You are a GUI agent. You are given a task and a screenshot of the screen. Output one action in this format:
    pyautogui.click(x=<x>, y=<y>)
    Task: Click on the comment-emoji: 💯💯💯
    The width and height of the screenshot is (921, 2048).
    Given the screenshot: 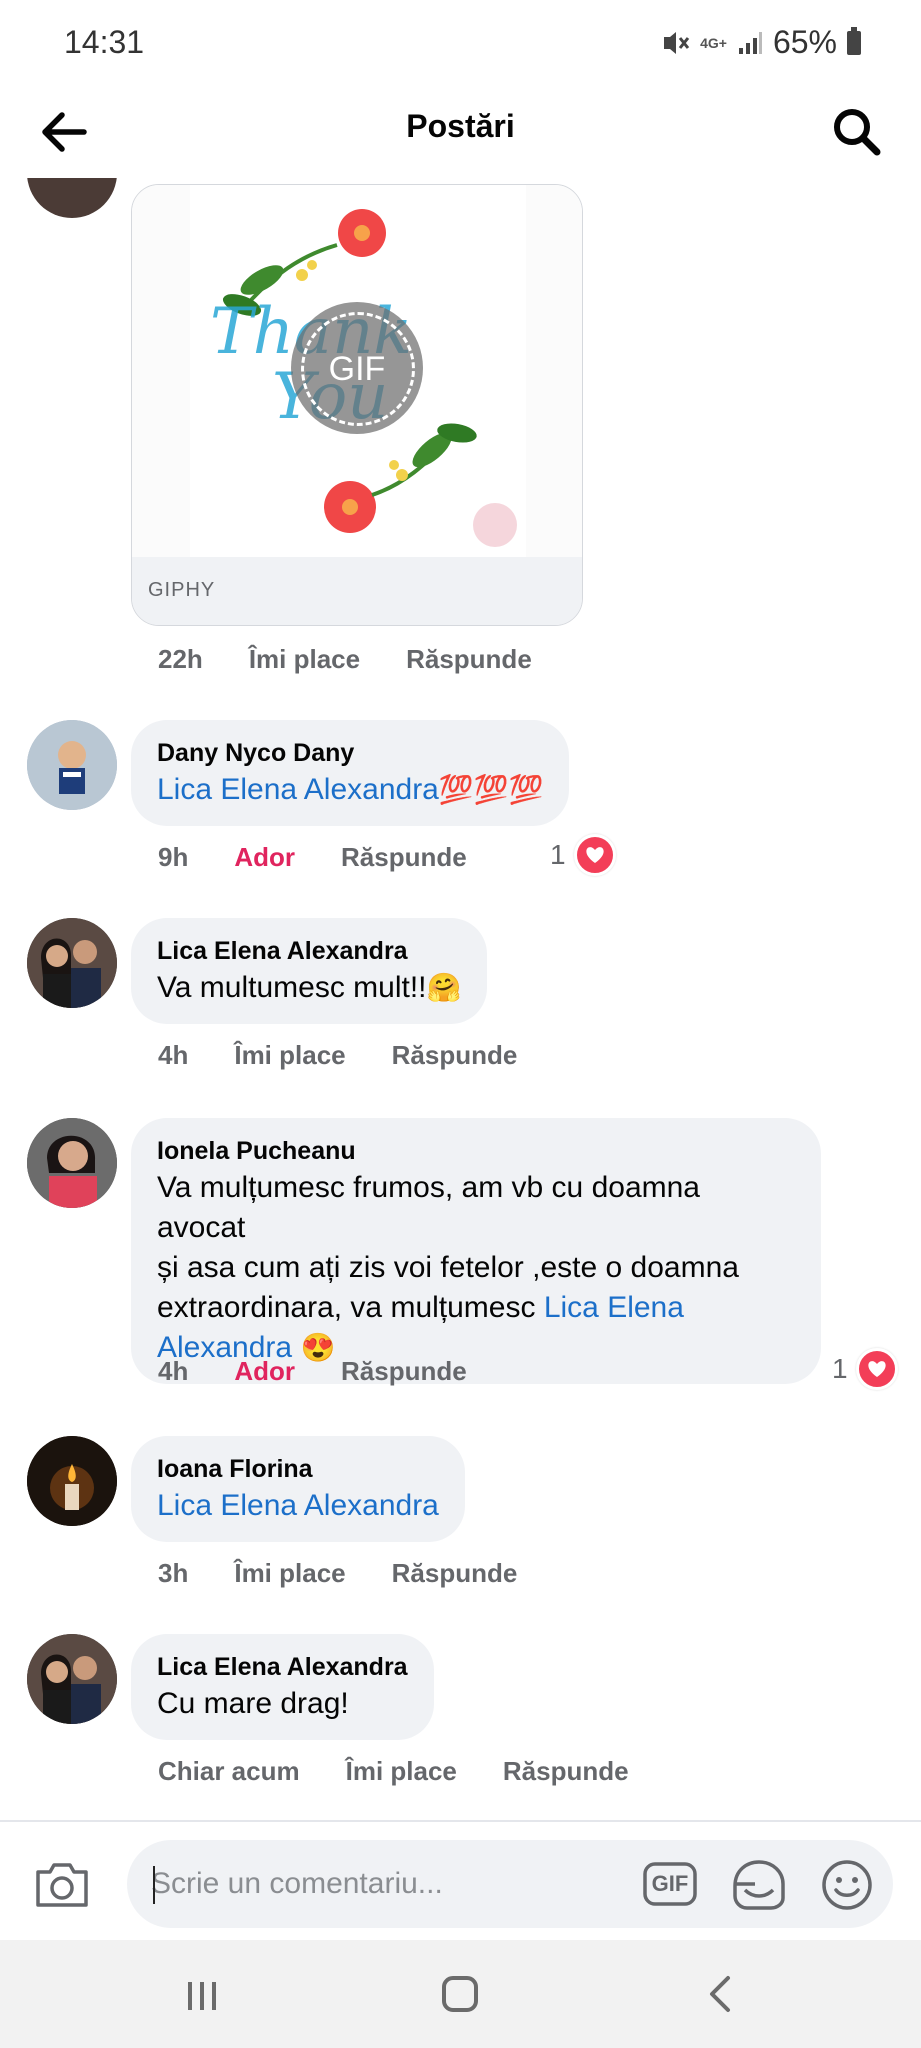 What is the action you would take?
    pyautogui.click(x=491, y=789)
    